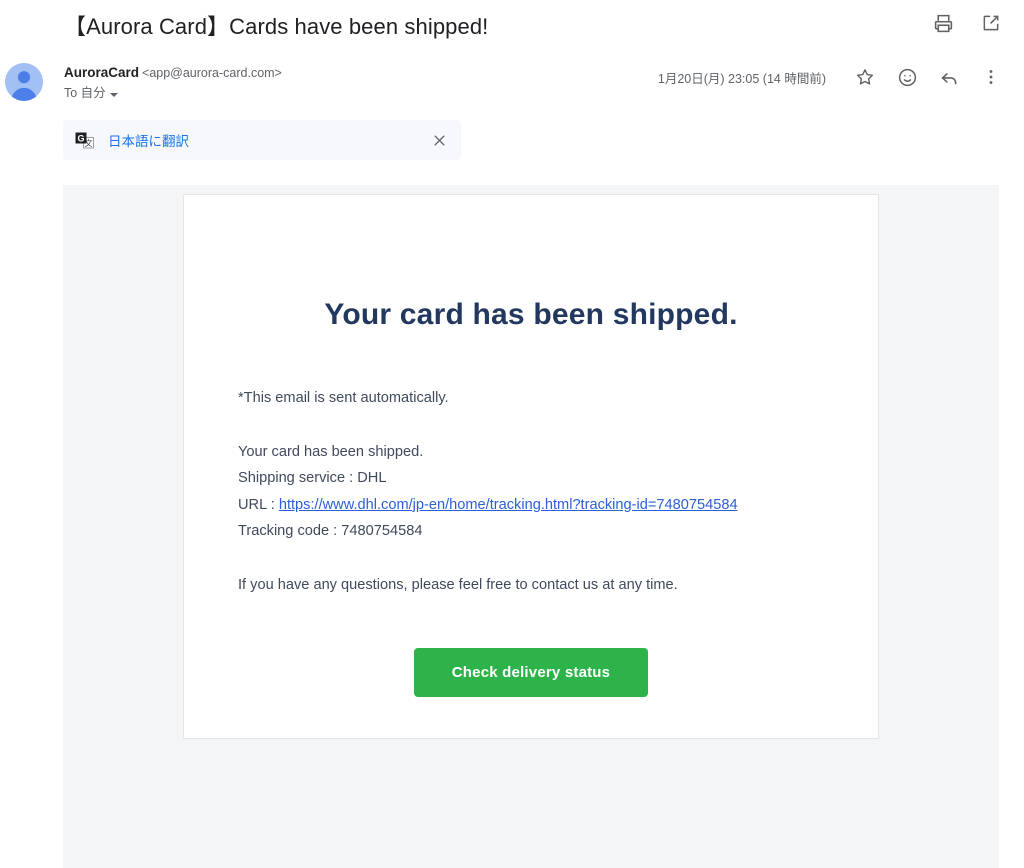 The image size is (1024, 868). I want to click on auto-send-note: *This email is sent automatically., so click(343, 398).